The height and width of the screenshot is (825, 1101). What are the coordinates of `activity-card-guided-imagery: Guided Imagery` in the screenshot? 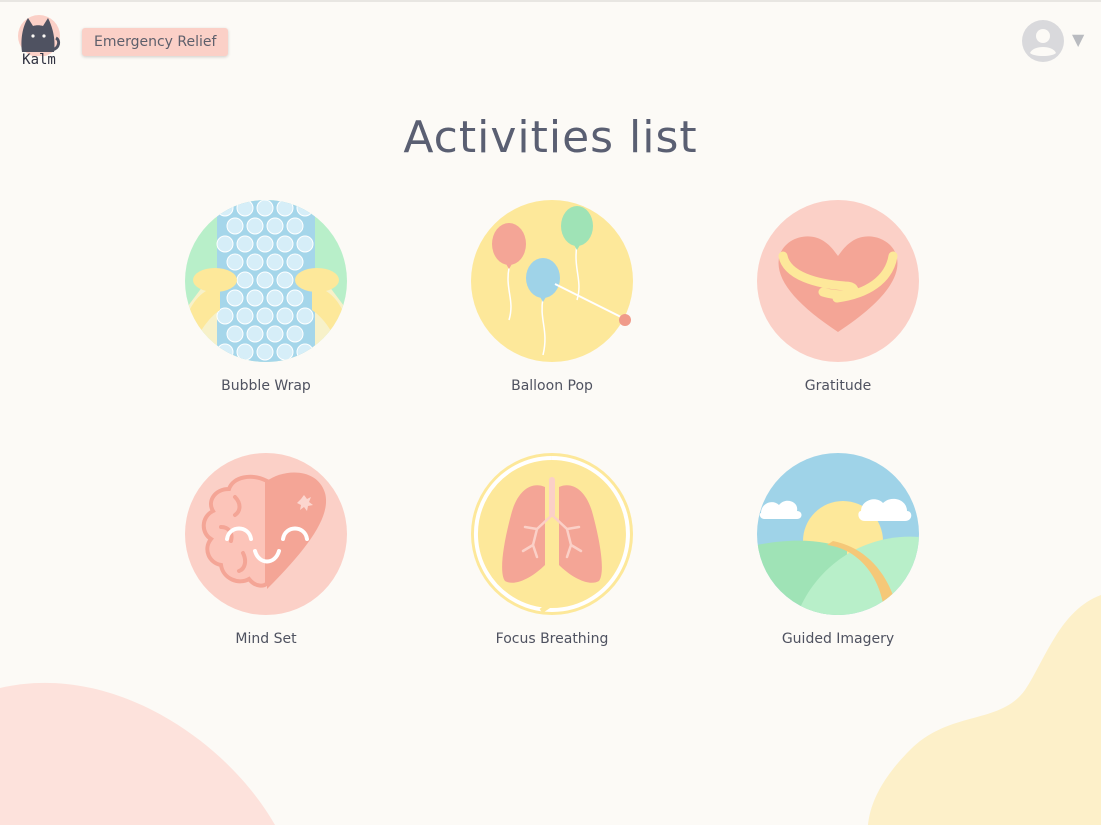 It's located at (838, 558).